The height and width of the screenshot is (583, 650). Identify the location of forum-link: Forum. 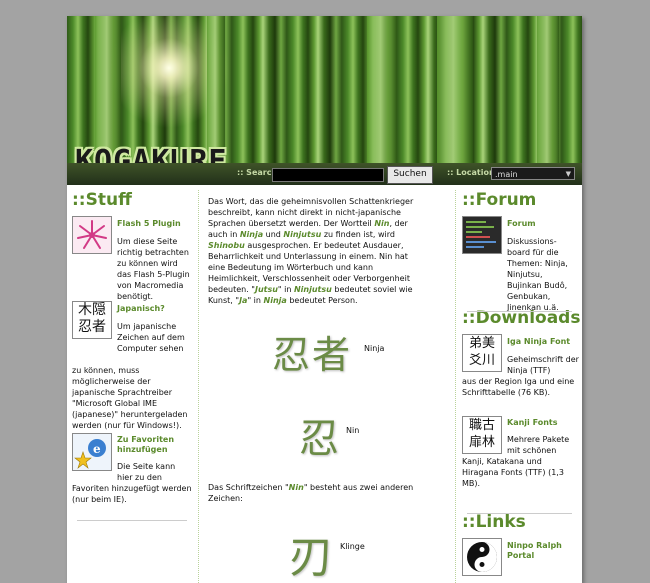
(521, 224).